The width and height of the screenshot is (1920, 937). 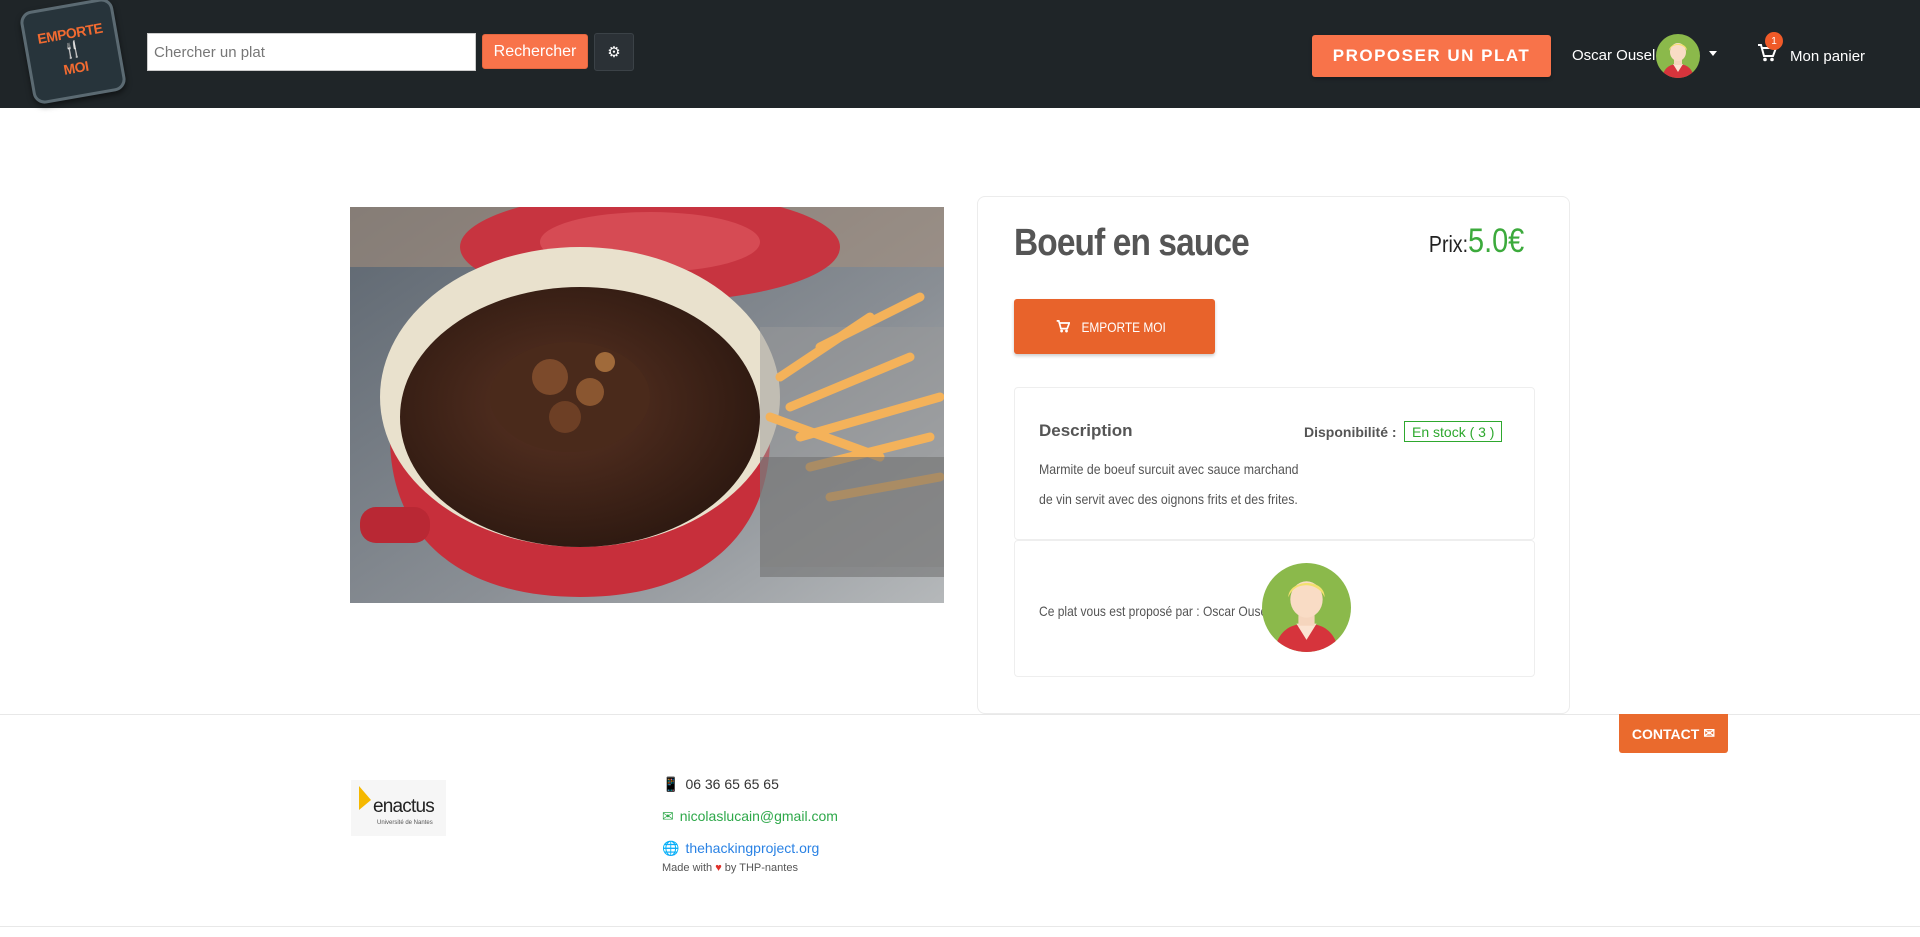 I want to click on website-row: 🌐 thehackingproject.org, so click(x=750, y=848).